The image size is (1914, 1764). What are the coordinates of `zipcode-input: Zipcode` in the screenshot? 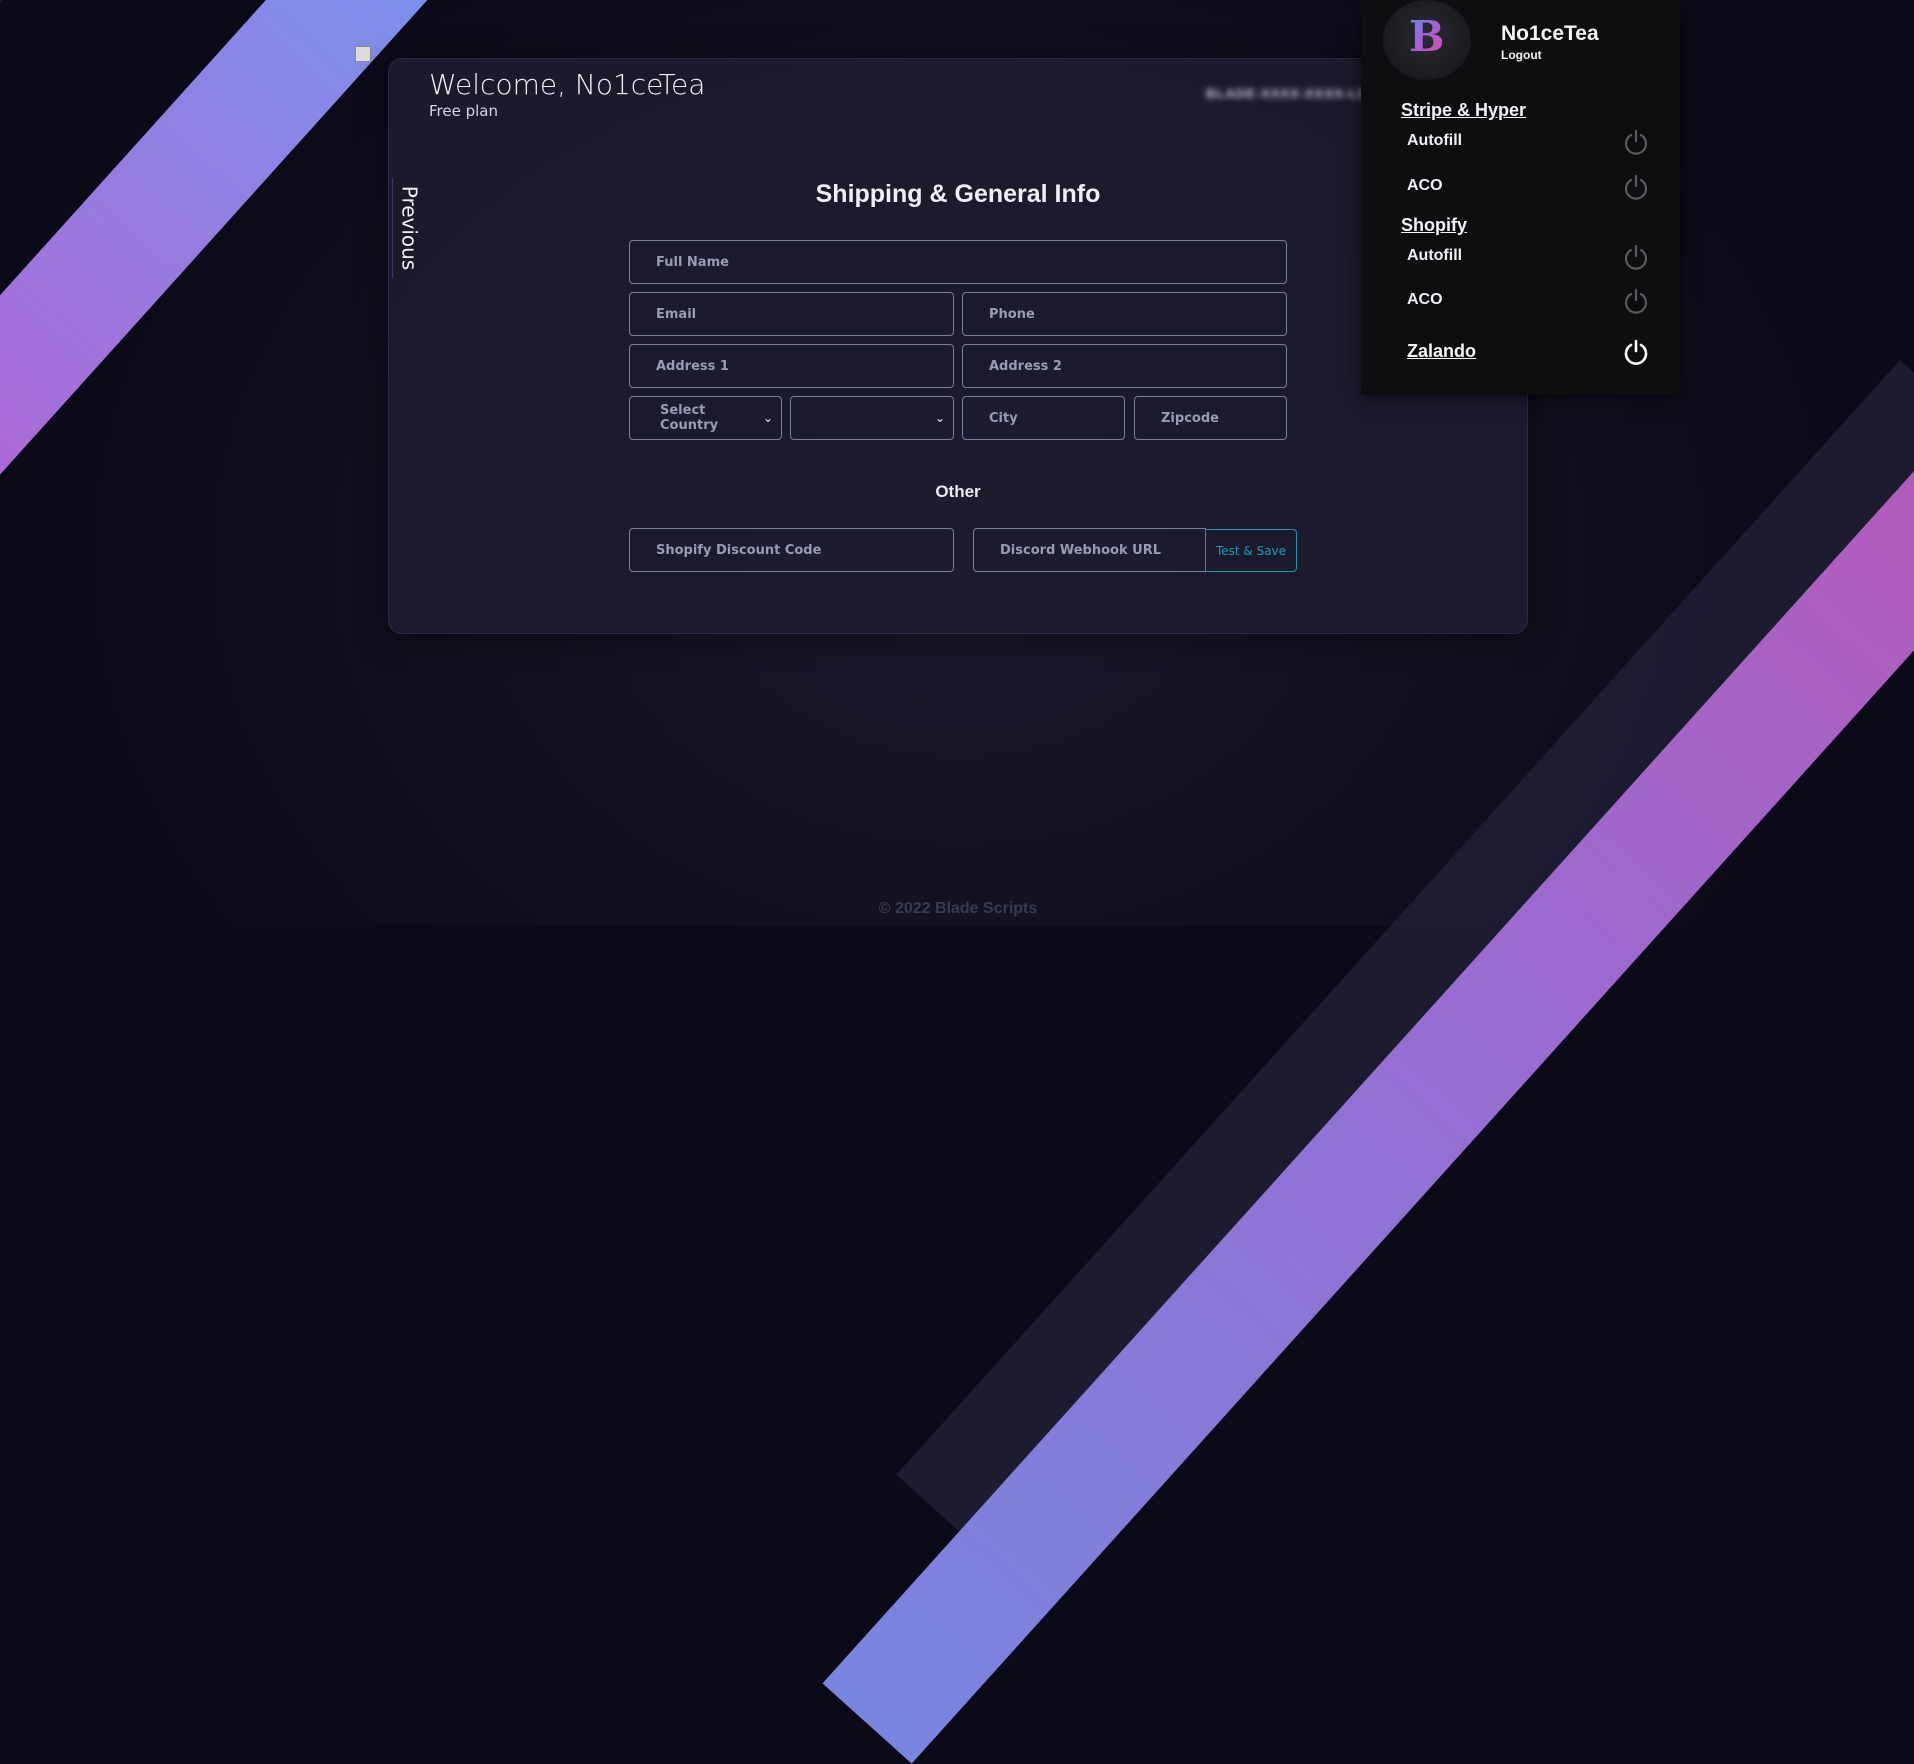 It's located at (1210, 418).